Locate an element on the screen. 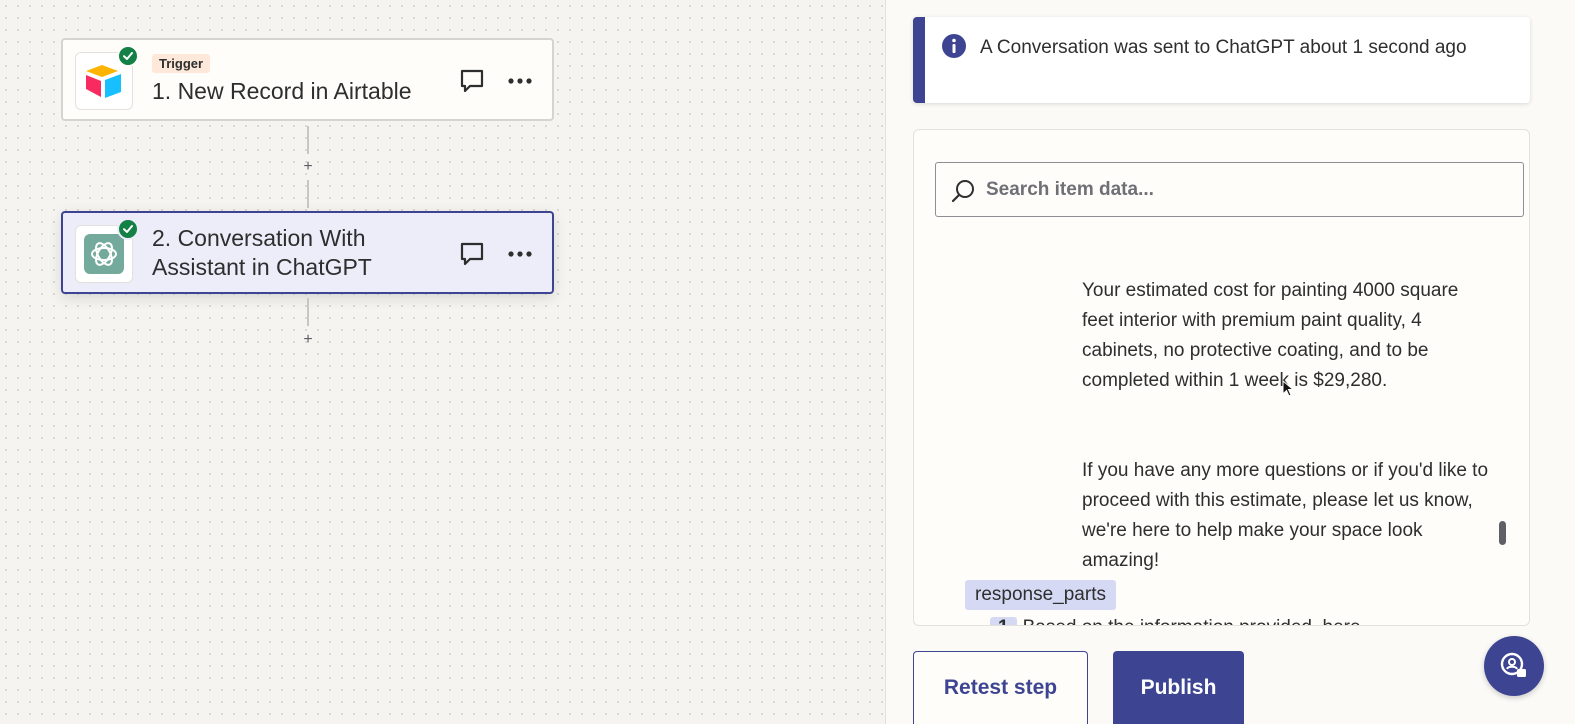  list-index: 1 is located at coordinates (1003, 621).